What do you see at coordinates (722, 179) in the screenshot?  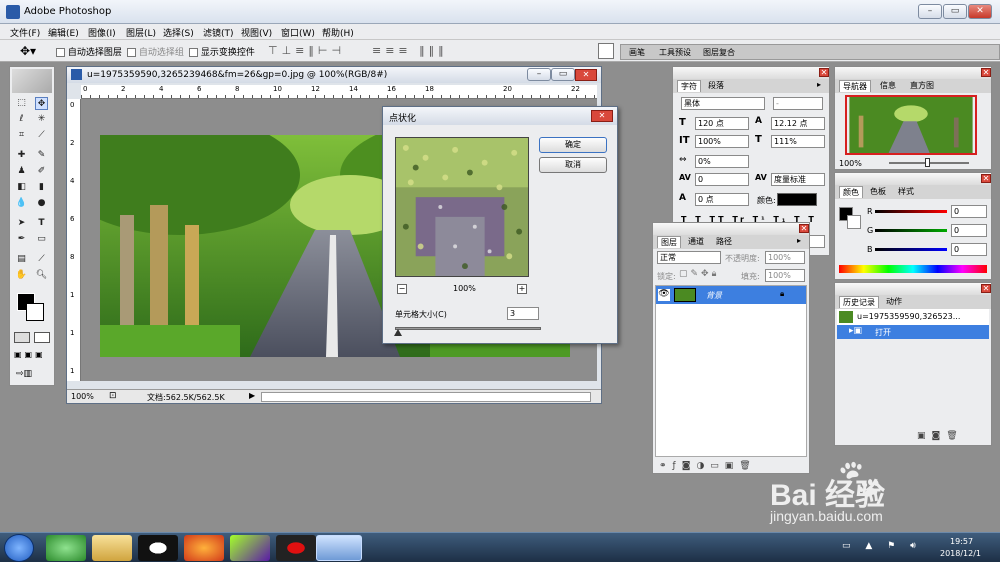 I see `tracking-input: 0` at bounding box center [722, 179].